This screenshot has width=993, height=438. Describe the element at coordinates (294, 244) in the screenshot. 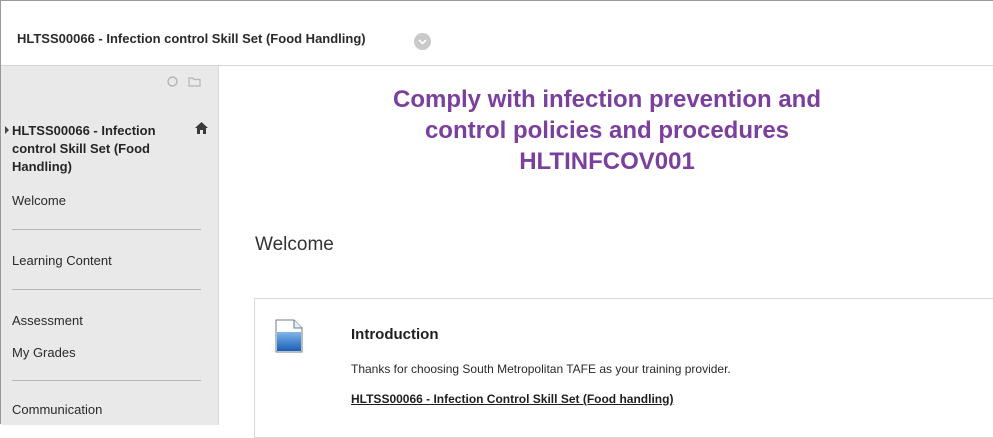

I see `page-title: Welcome` at that location.